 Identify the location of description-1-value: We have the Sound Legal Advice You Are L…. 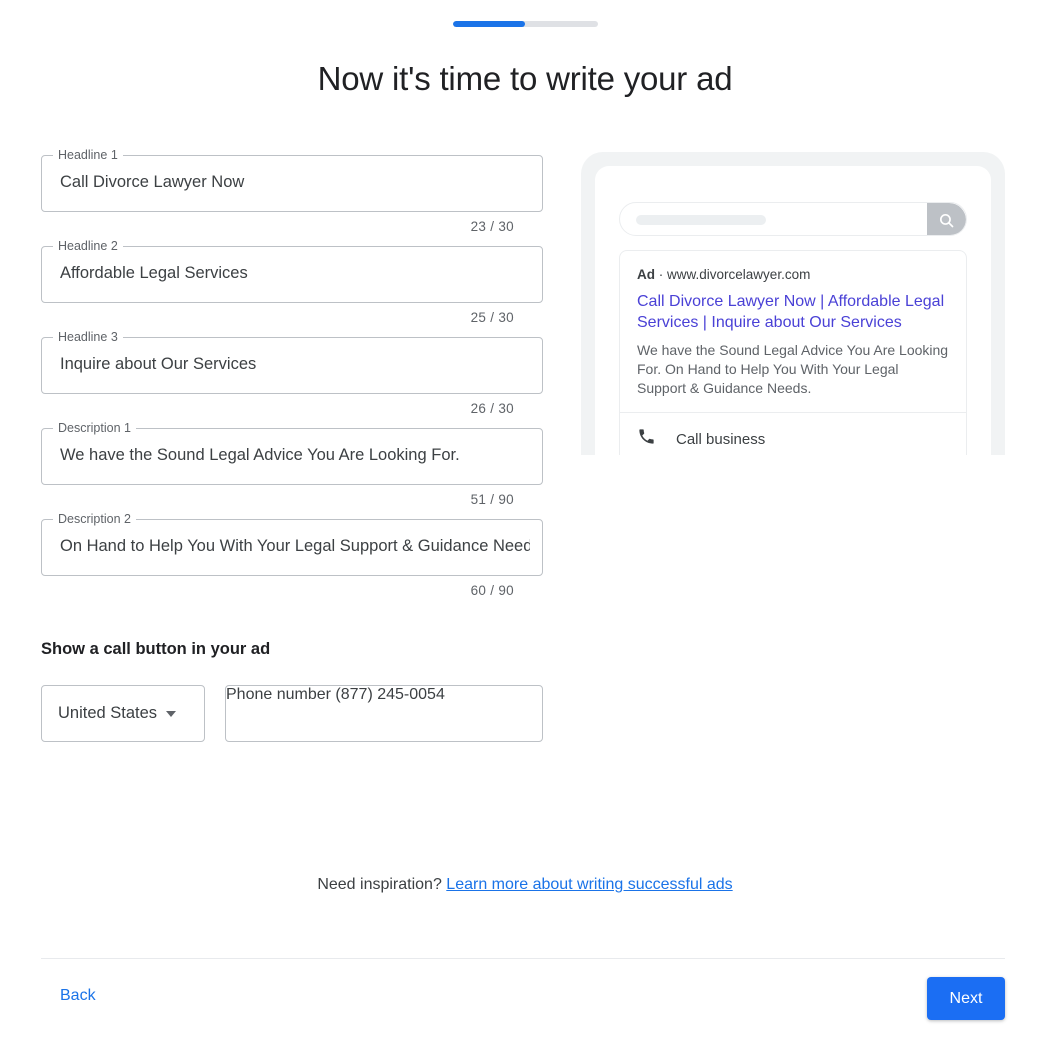
(260, 455).